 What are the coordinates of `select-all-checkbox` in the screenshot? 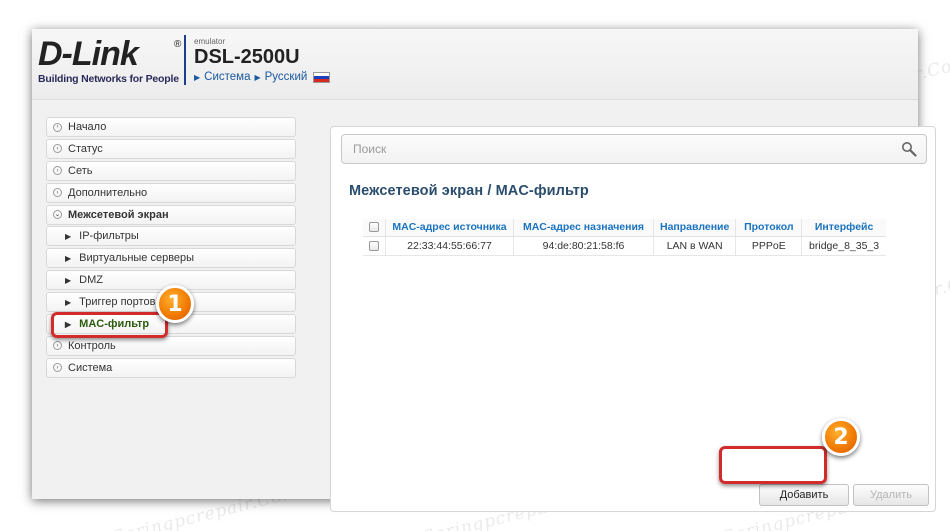 It's located at (374, 227).